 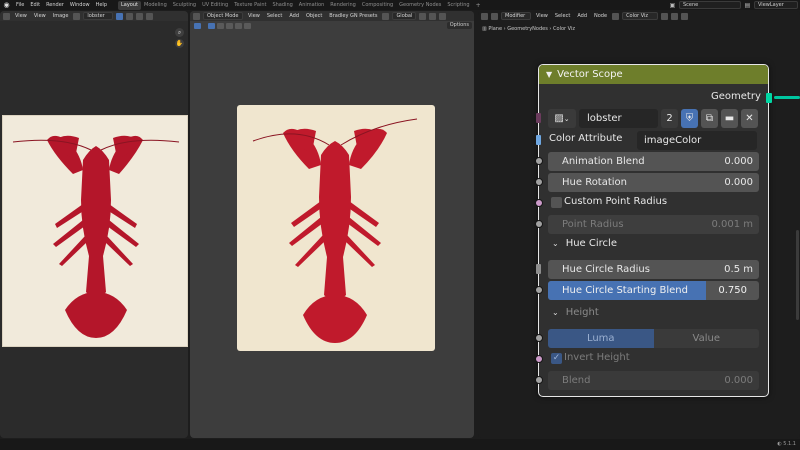 What do you see at coordinates (101, 5) in the screenshot?
I see `menu-help: Help` at bounding box center [101, 5].